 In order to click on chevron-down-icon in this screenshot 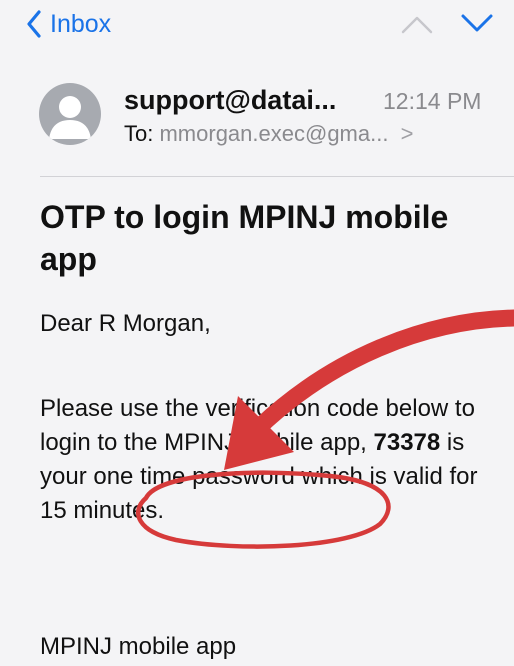, I will do `click(477, 23)`.